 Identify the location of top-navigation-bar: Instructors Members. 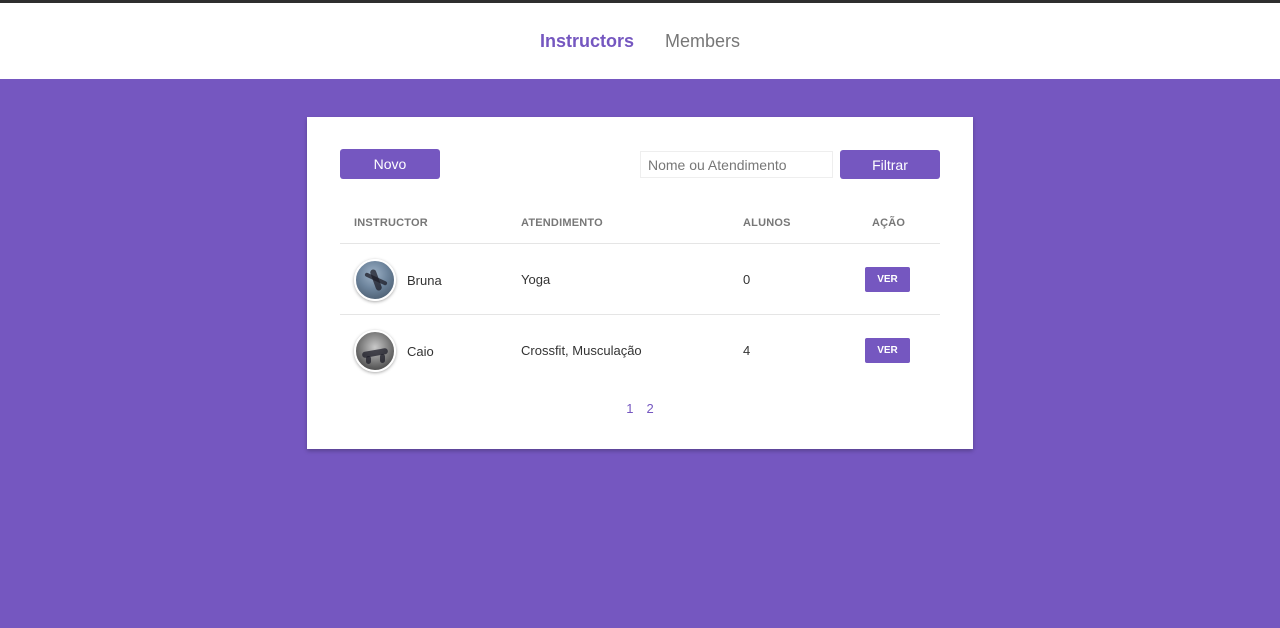
(640, 39).